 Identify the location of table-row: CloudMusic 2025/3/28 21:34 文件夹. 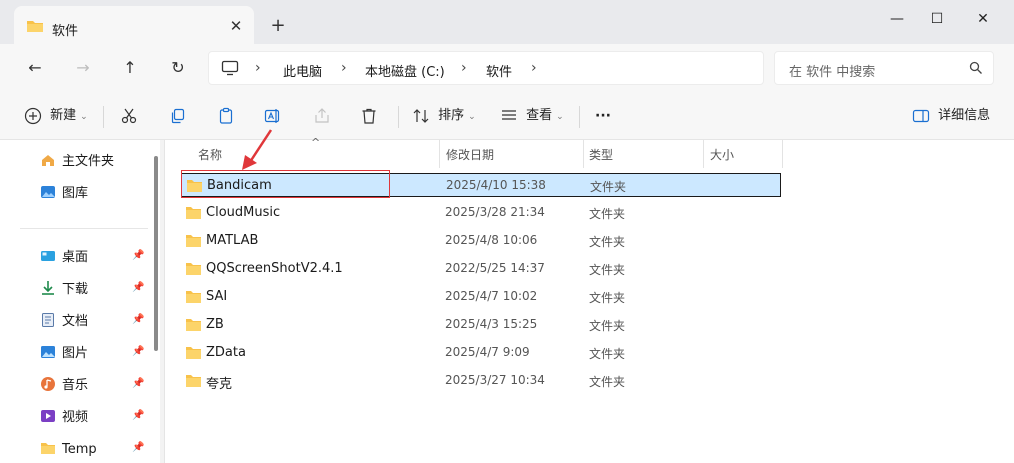
(481, 213).